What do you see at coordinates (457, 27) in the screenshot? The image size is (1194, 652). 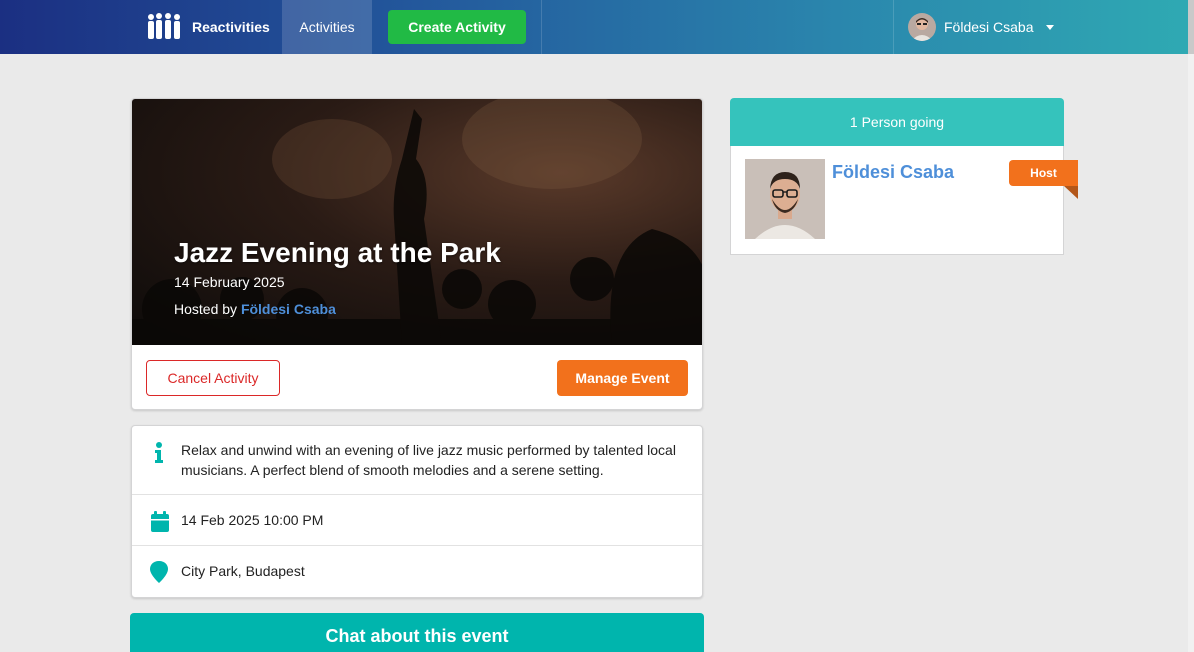 I see `create-activity-button: Create Activity` at bounding box center [457, 27].